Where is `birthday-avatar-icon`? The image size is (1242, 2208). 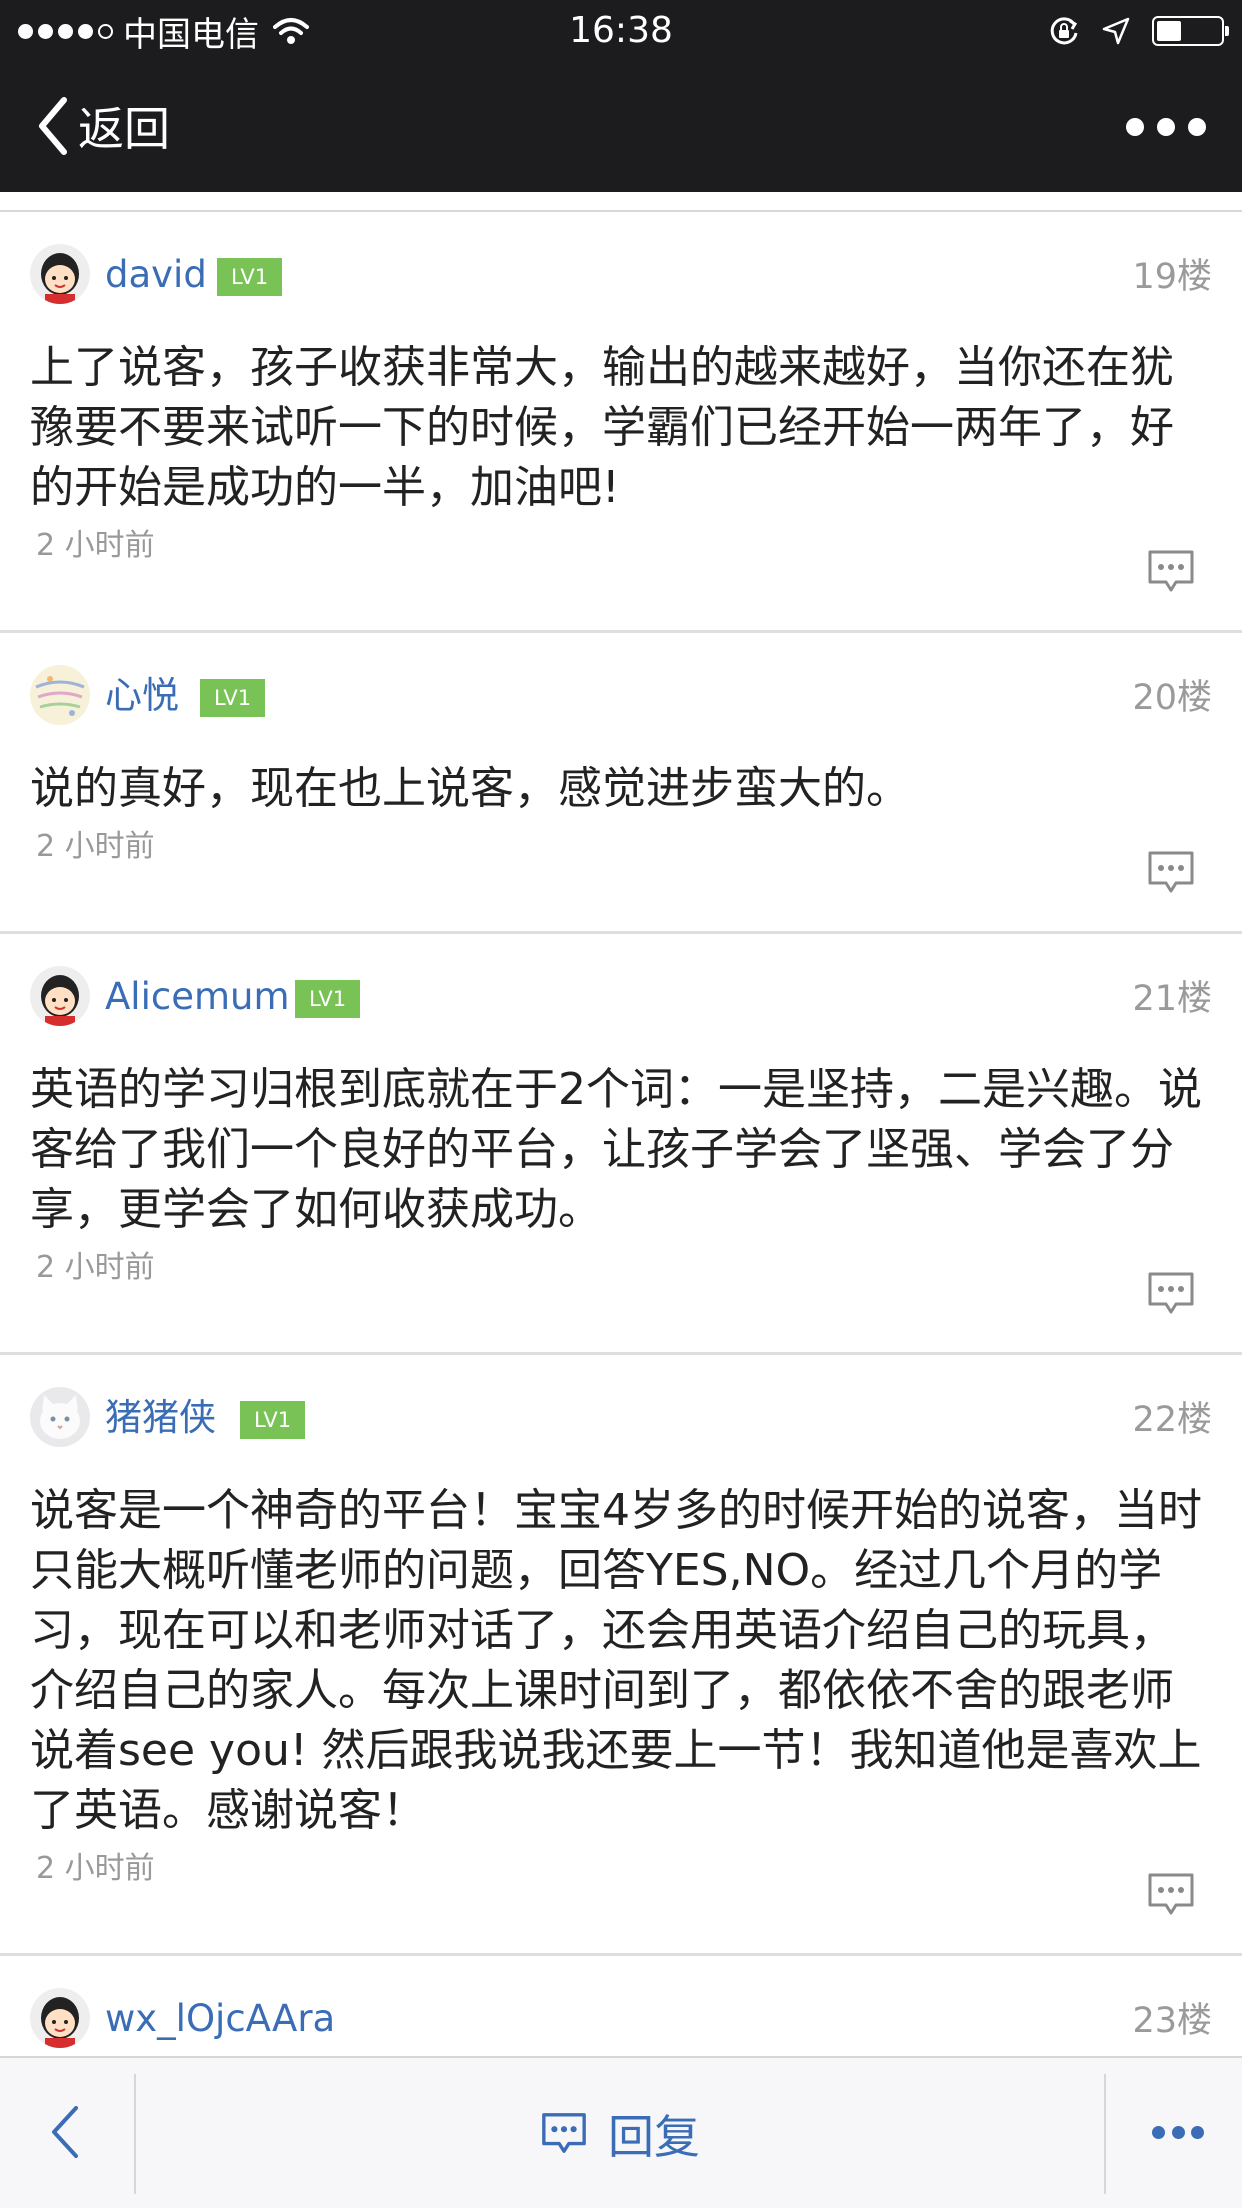
birthday-avatar-icon is located at coordinates (60, 695).